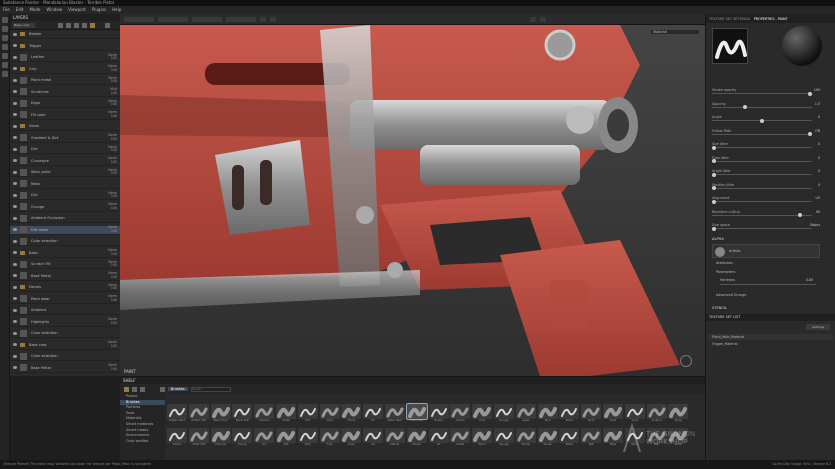 The height and width of the screenshot is (469, 835). Describe the element at coordinates (815, 225) in the screenshot. I see `slider-value: Object` at that location.